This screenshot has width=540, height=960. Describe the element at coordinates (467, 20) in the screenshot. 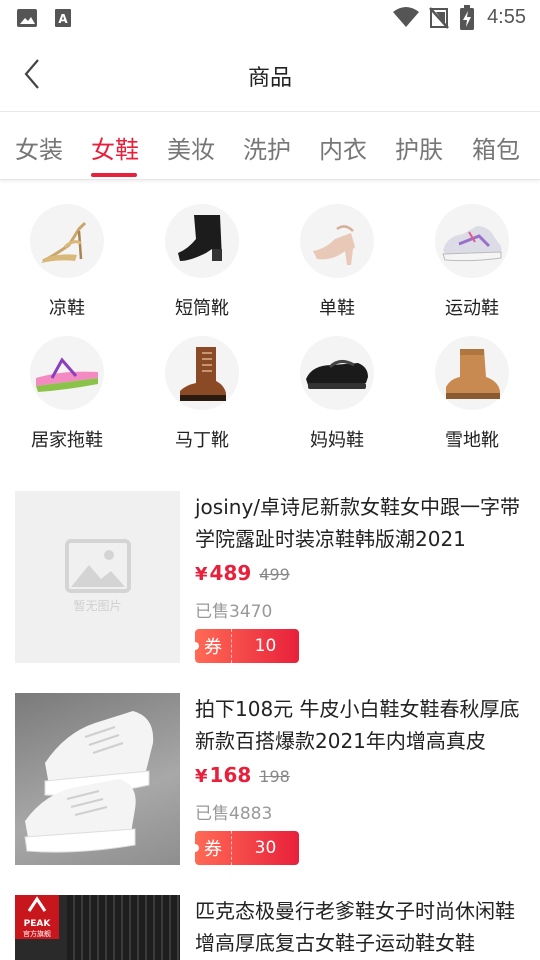

I see `battery-charging-icon` at that location.